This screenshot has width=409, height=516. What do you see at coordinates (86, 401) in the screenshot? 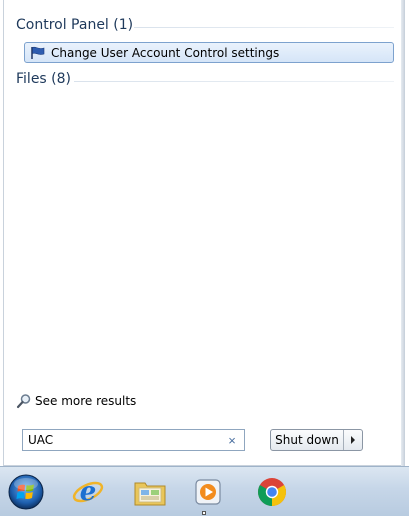
I see `see-more-label: See more results` at bounding box center [86, 401].